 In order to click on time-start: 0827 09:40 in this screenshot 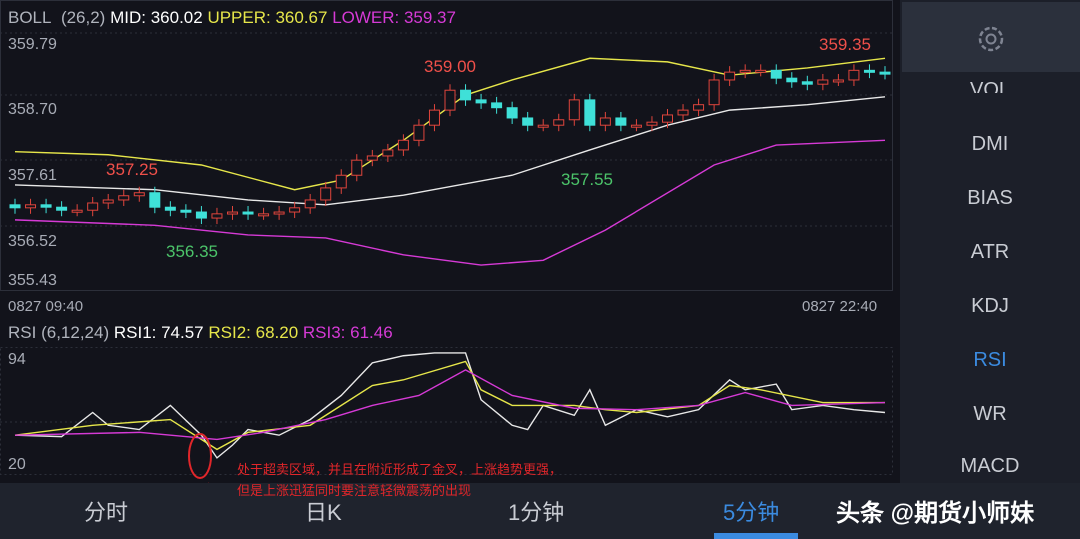, I will do `click(46, 306)`.